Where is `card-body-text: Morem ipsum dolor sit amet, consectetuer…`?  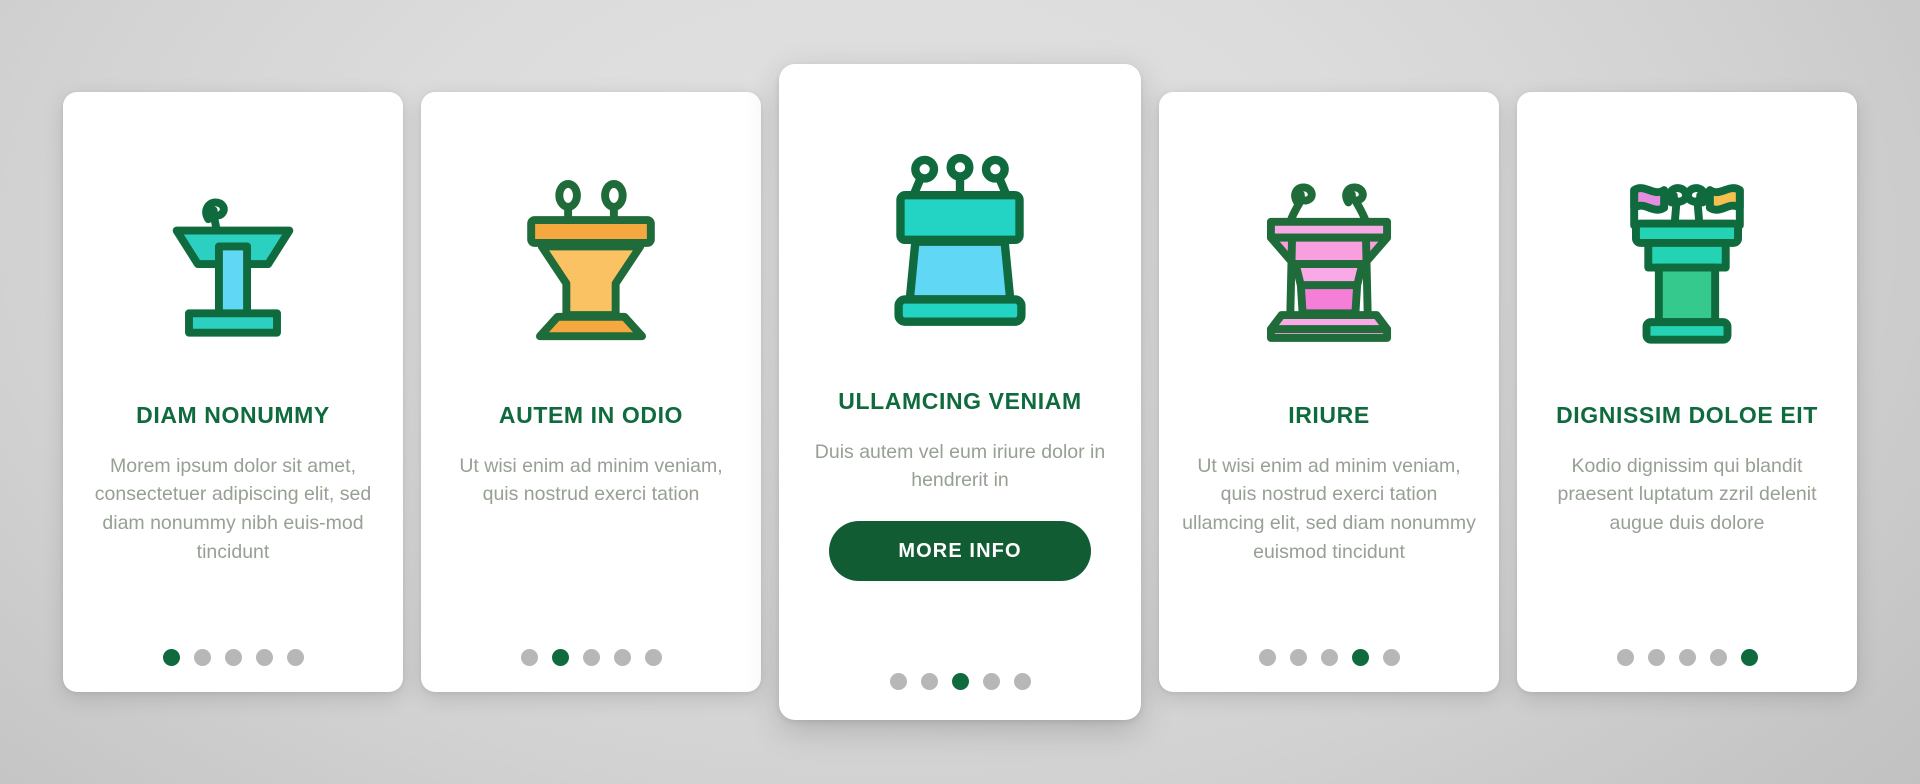 card-body-text: Morem ipsum dolor sit amet, consectetuer… is located at coordinates (233, 509).